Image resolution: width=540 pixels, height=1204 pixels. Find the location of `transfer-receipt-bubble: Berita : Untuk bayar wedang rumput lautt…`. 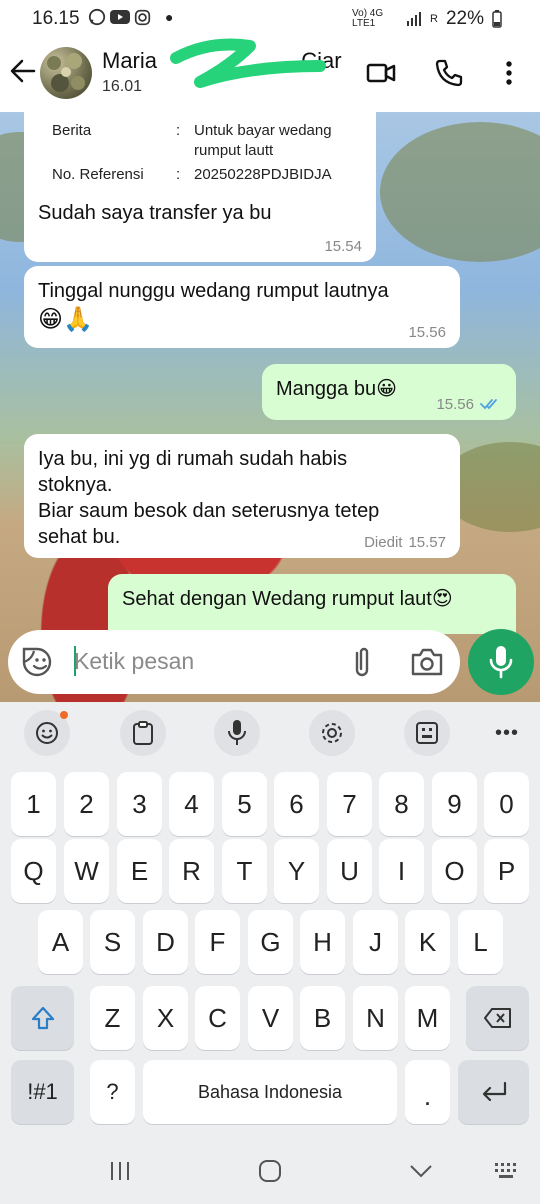

transfer-receipt-bubble: Berita : Untuk bayar wedang rumput lautt… is located at coordinates (200, 187).